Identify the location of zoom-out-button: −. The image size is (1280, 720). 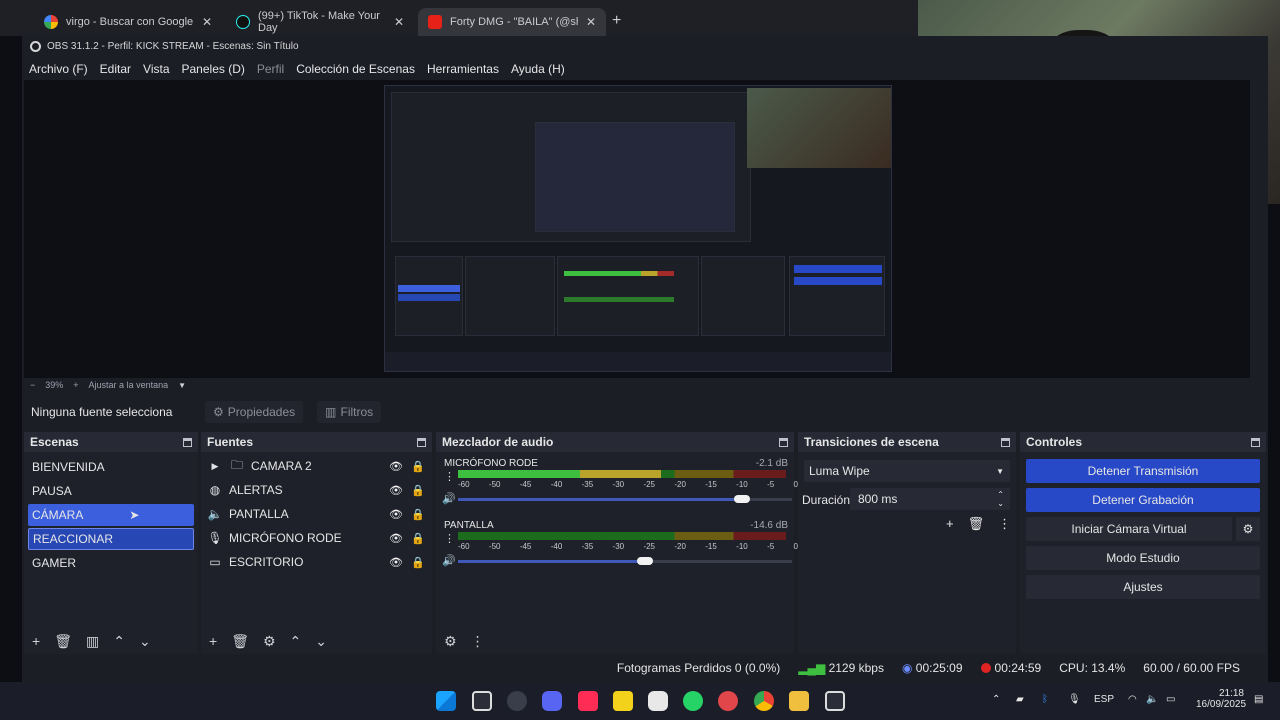
(32, 385).